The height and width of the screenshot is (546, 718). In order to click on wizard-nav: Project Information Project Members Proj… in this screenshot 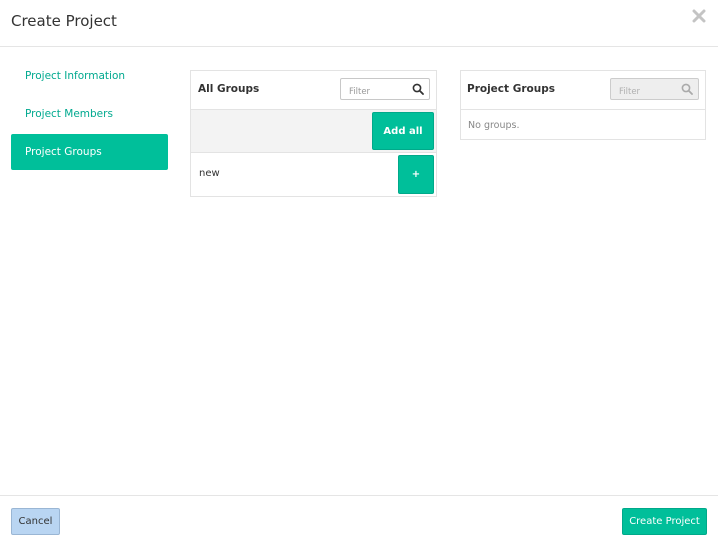, I will do `click(89, 115)`.